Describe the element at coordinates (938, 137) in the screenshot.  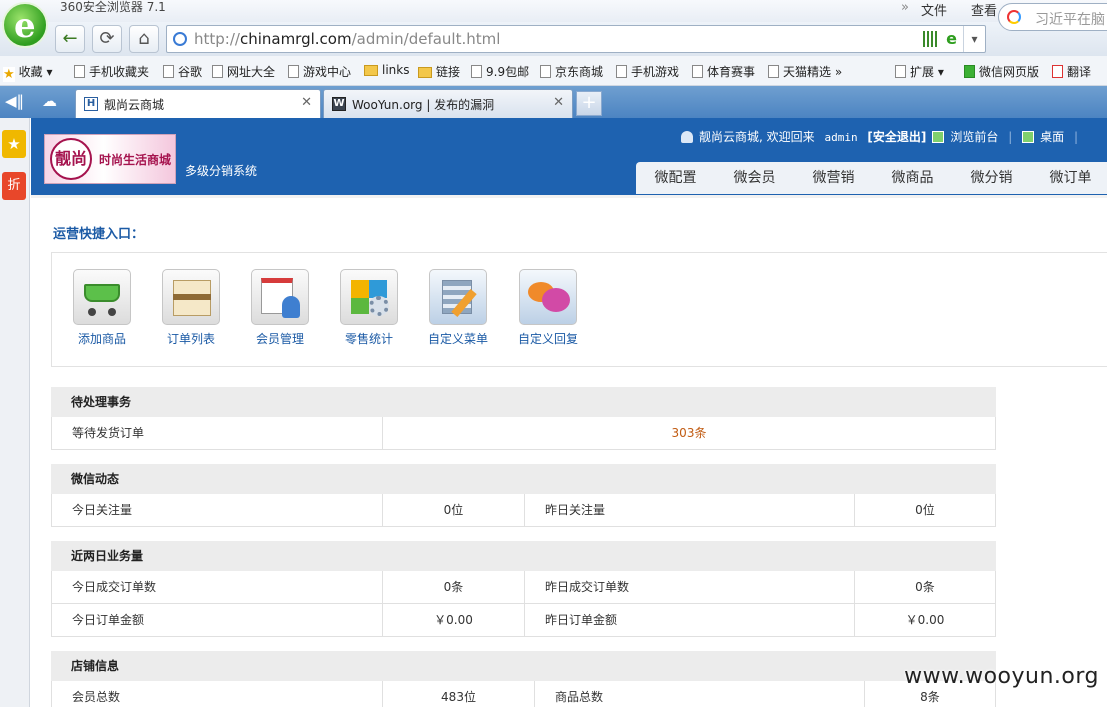
I see `preview-icon` at that location.